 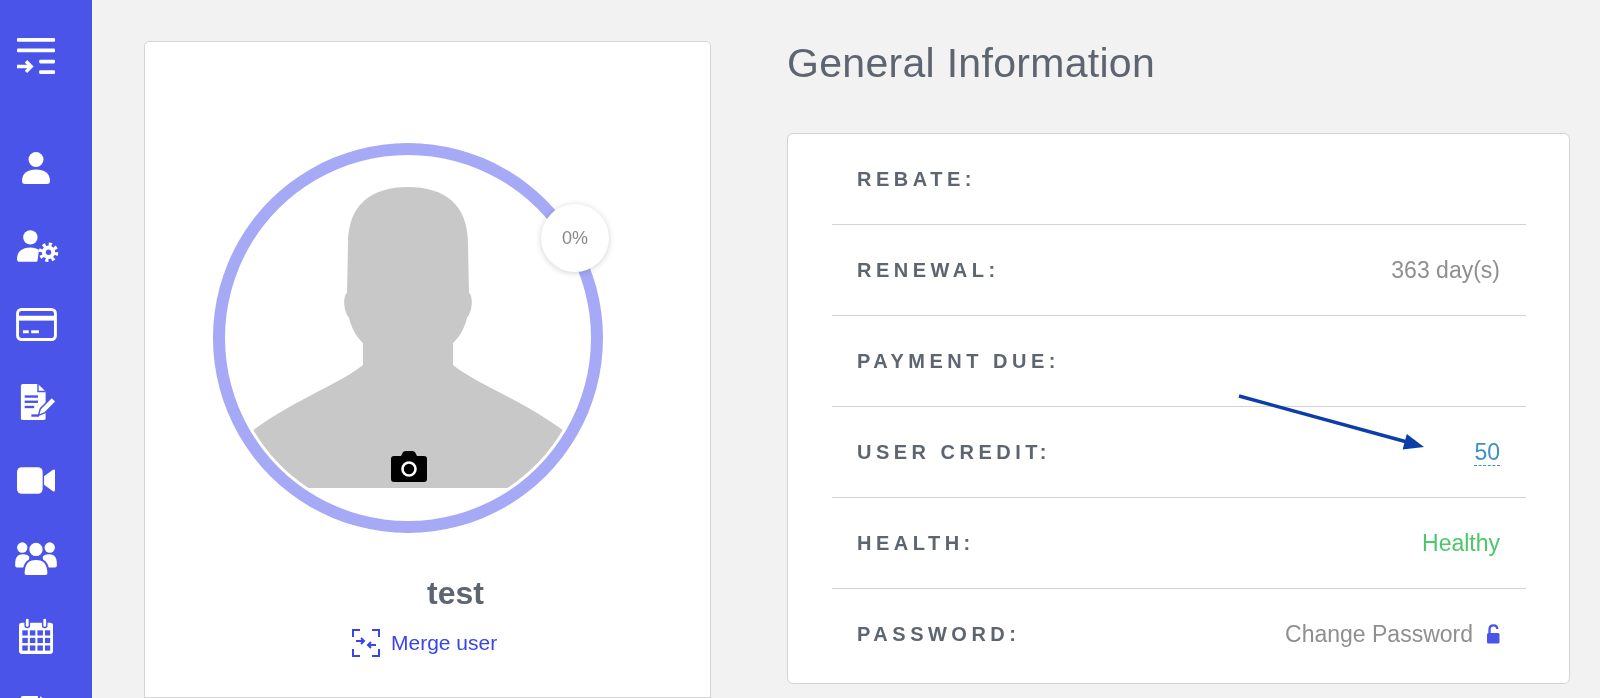 I want to click on user-gear-icon, so click(x=38, y=246).